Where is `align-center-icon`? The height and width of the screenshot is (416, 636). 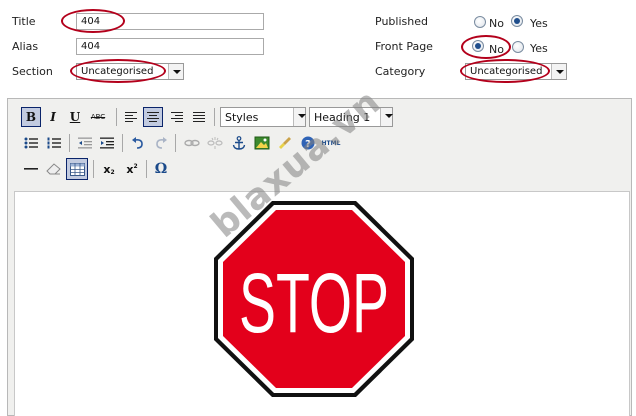 align-center-icon is located at coordinates (153, 117).